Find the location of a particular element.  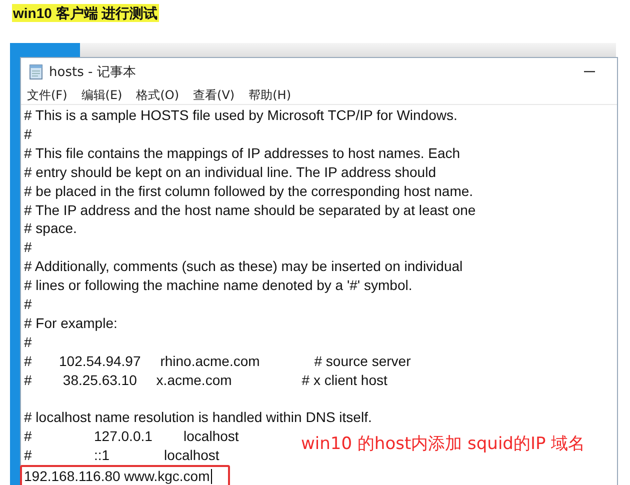

text-line: # lines or following the machine name denoted by a '#' symbol. is located at coordinates (218, 286).